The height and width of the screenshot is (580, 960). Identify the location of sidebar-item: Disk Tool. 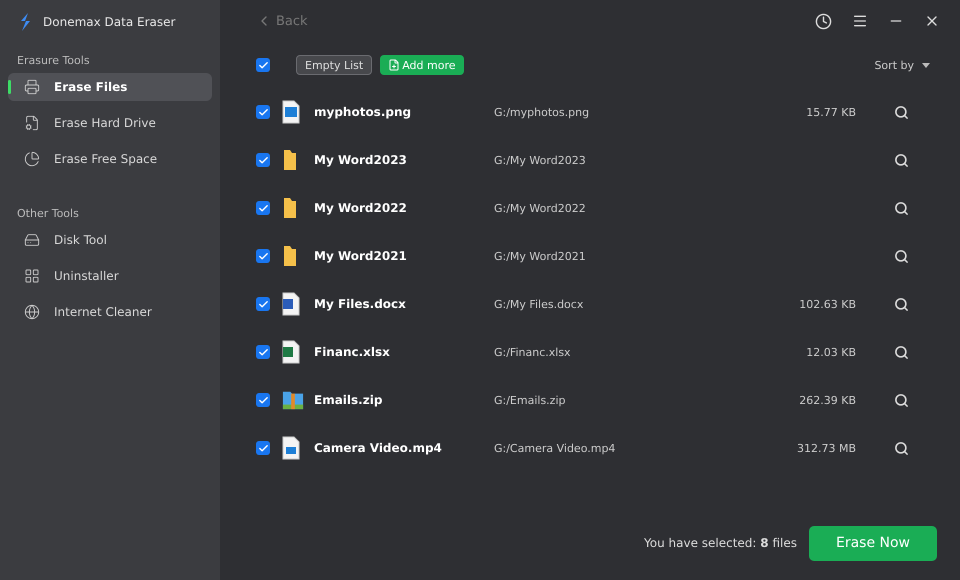
(110, 240).